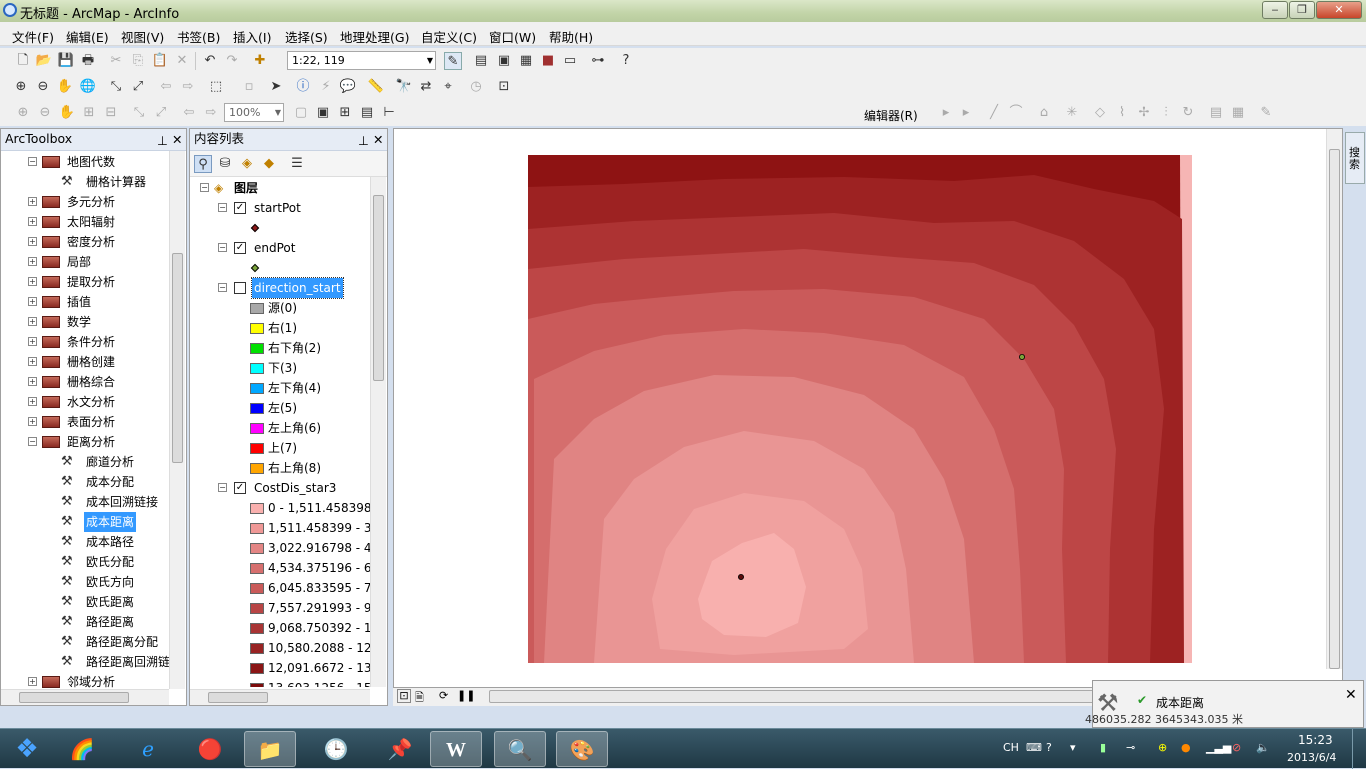 The height and width of the screenshot is (769, 1366). What do you see at coordinates (323, 113) in the screenshot?
I see `focus-data-frame-icon: ▣` at bounding box center [323, 113].